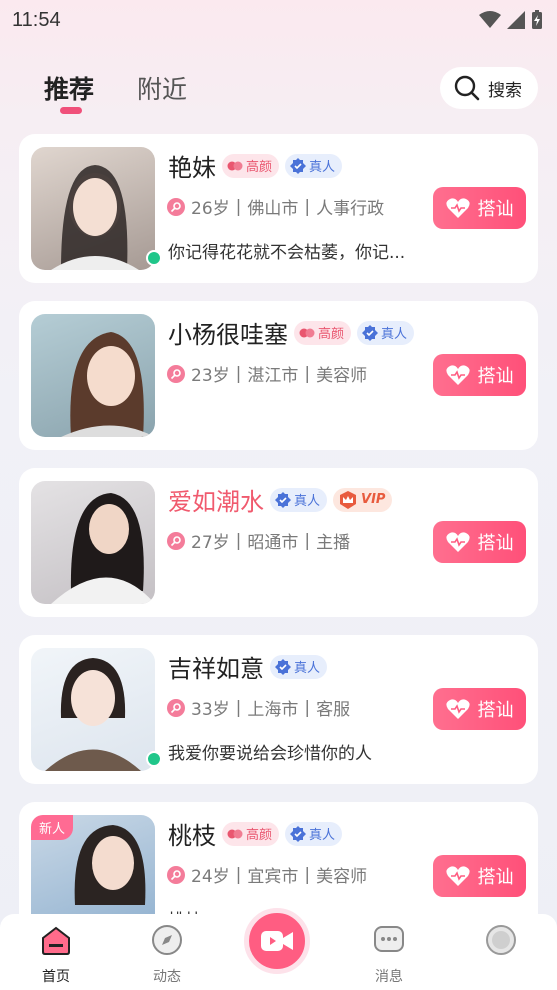 The image size is (557, 990). What do you see at coordinates (516, 20) in the screenshot?
I see `signal-icon` at bounding box center [516, 20].